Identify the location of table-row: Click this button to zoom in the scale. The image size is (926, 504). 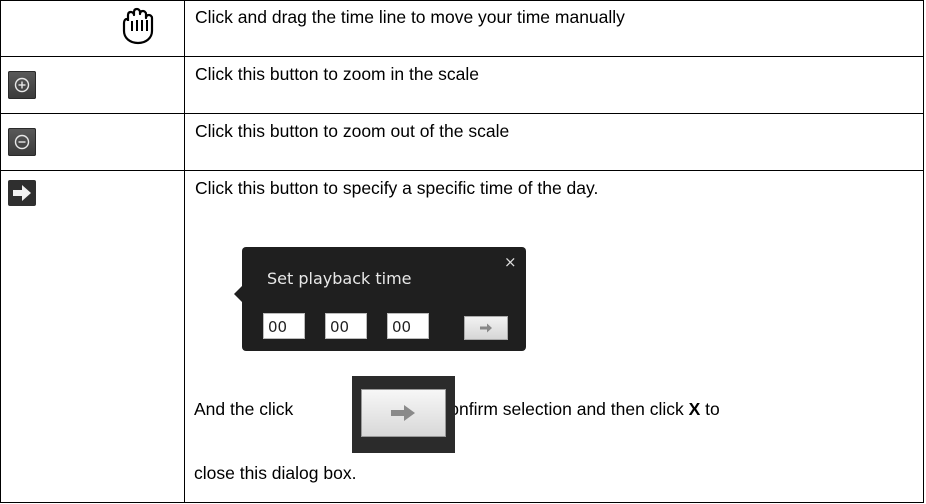
(462, 85).